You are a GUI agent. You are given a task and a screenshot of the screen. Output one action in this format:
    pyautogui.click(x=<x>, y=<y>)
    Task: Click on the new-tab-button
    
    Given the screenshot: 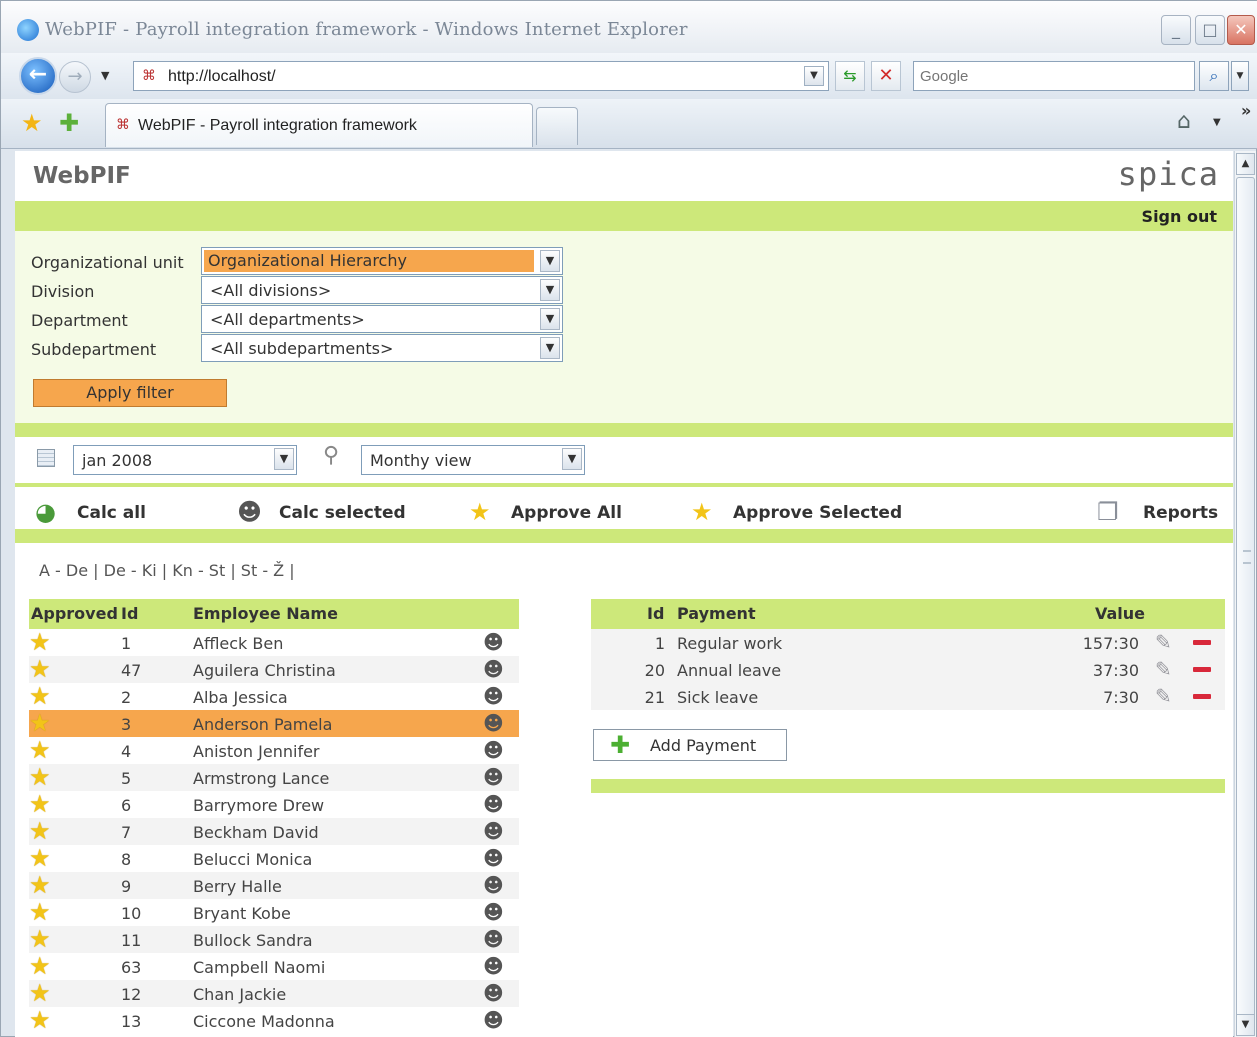 What is the action you would take?
    pyautogui.click(x=557, y=126)
    